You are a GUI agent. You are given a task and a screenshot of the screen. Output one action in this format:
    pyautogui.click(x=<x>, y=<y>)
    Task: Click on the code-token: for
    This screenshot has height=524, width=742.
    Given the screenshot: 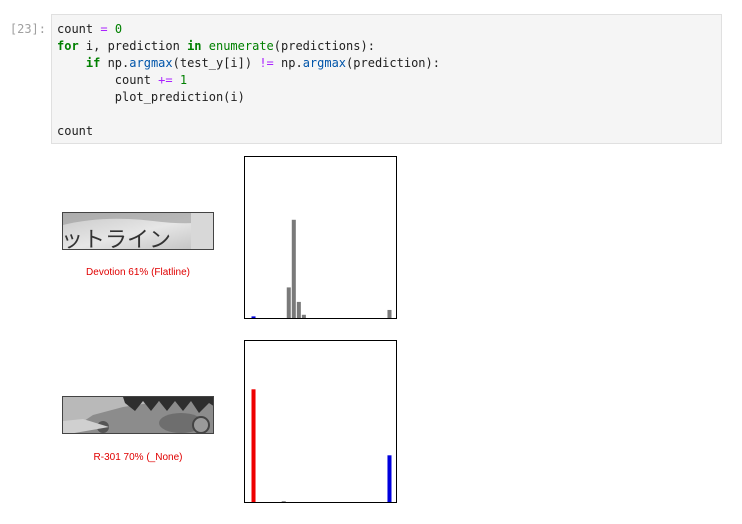 What is the action you would take?
    pyautogui.click(x=68, y=46)
    